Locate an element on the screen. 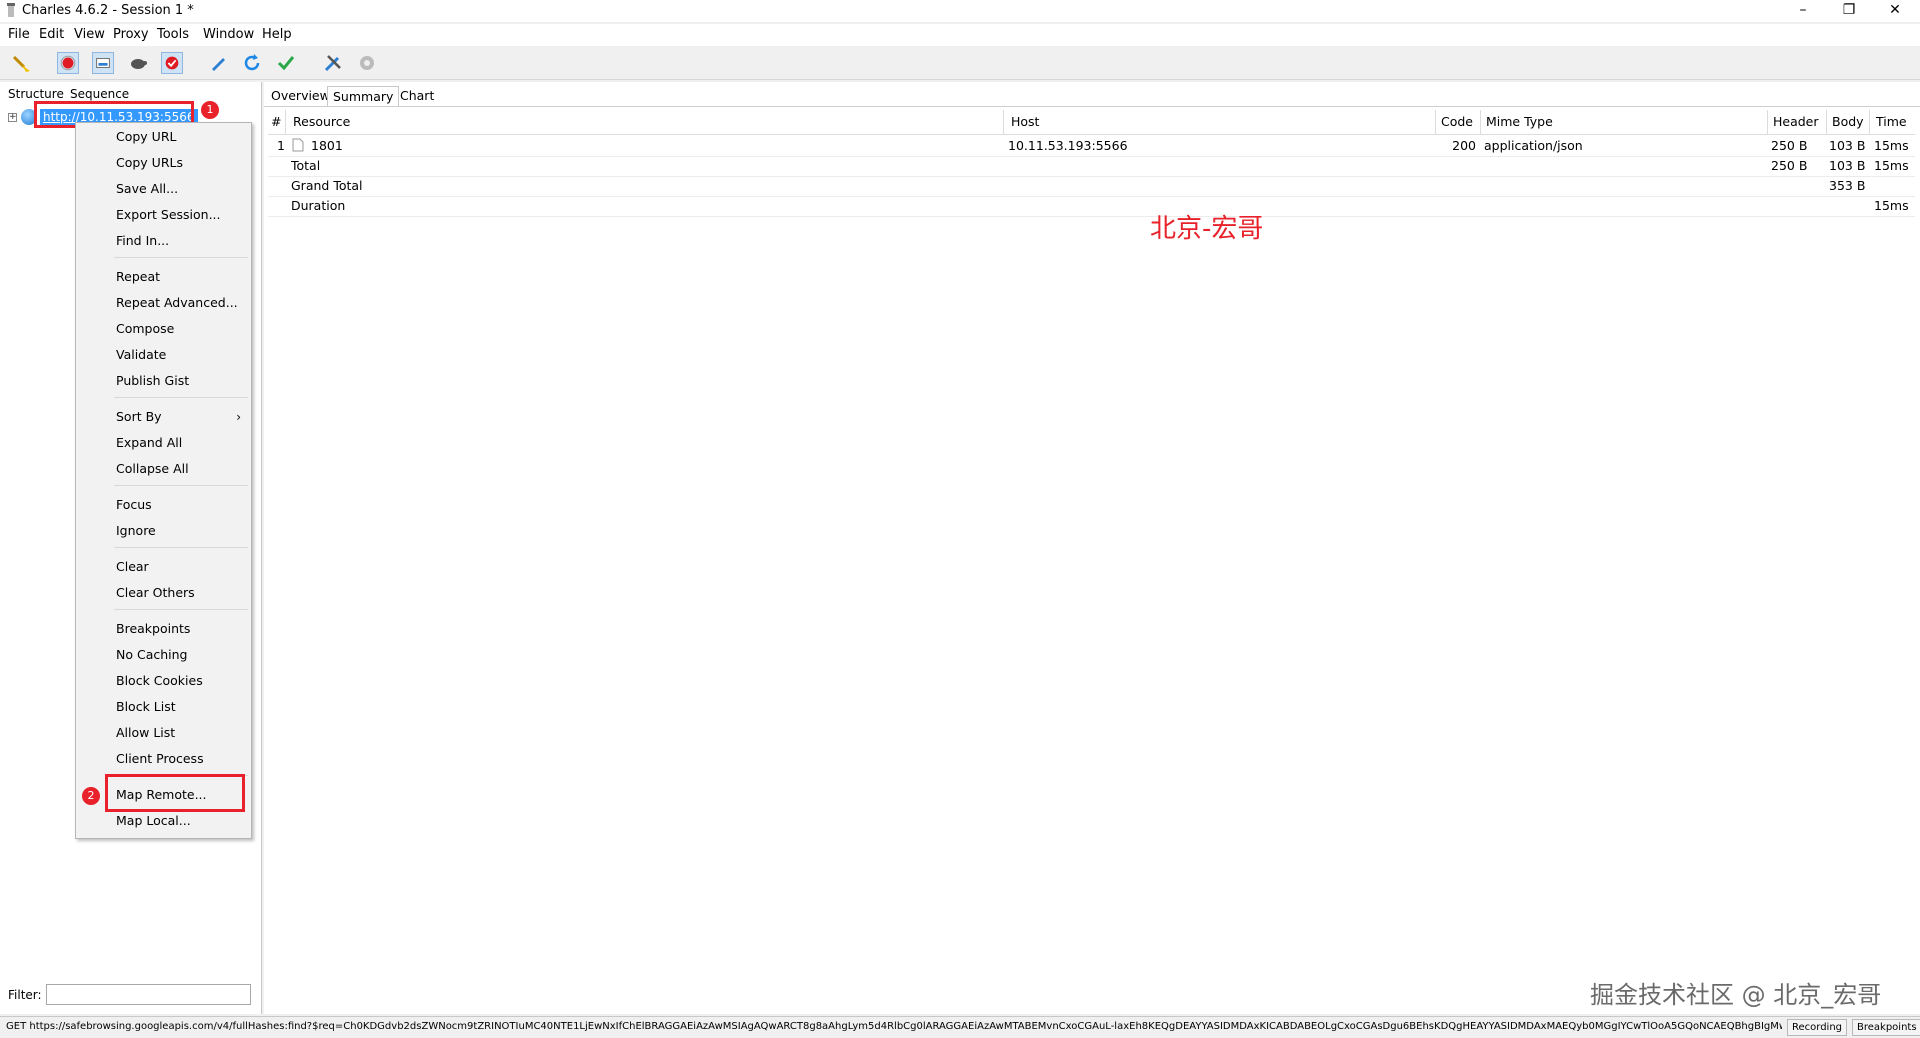  cell-num: 1 is located at coordinates (281, 145).